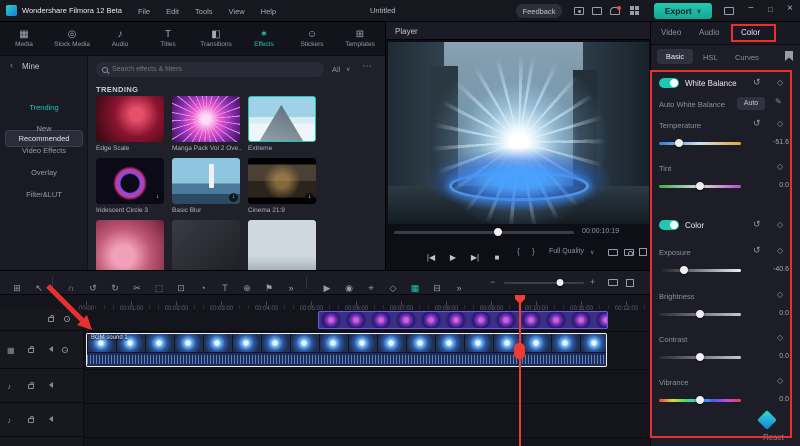  What do you see at coordinates (144, 11) in the screenshot?
I see `menu-file: File` at bounding box center [144, 11].